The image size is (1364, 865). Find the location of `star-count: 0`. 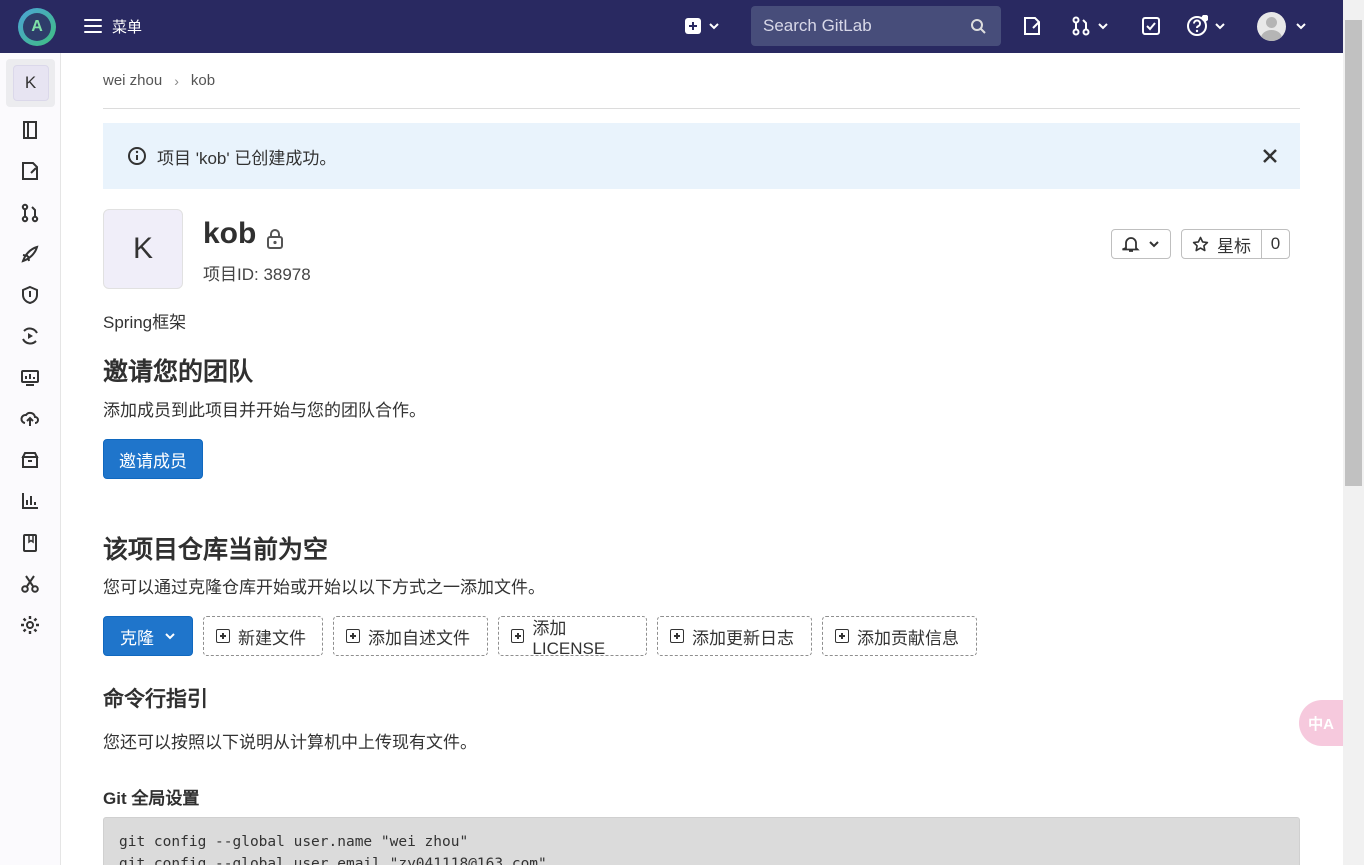

star-count: 0 is located at coordinates (1275, 244).